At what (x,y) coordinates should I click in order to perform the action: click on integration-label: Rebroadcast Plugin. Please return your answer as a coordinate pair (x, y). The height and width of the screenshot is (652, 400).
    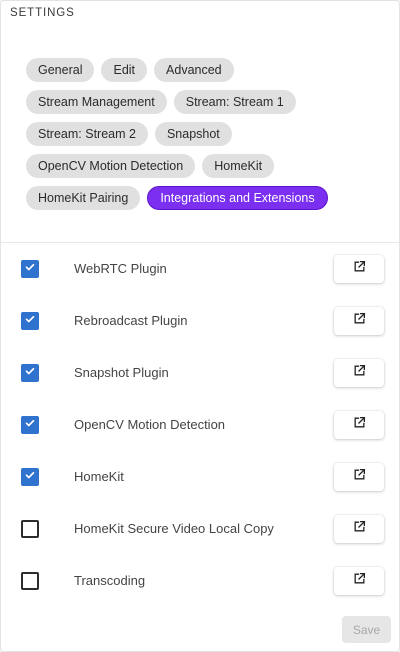
    Looking at the image, I should click on (131, 320).